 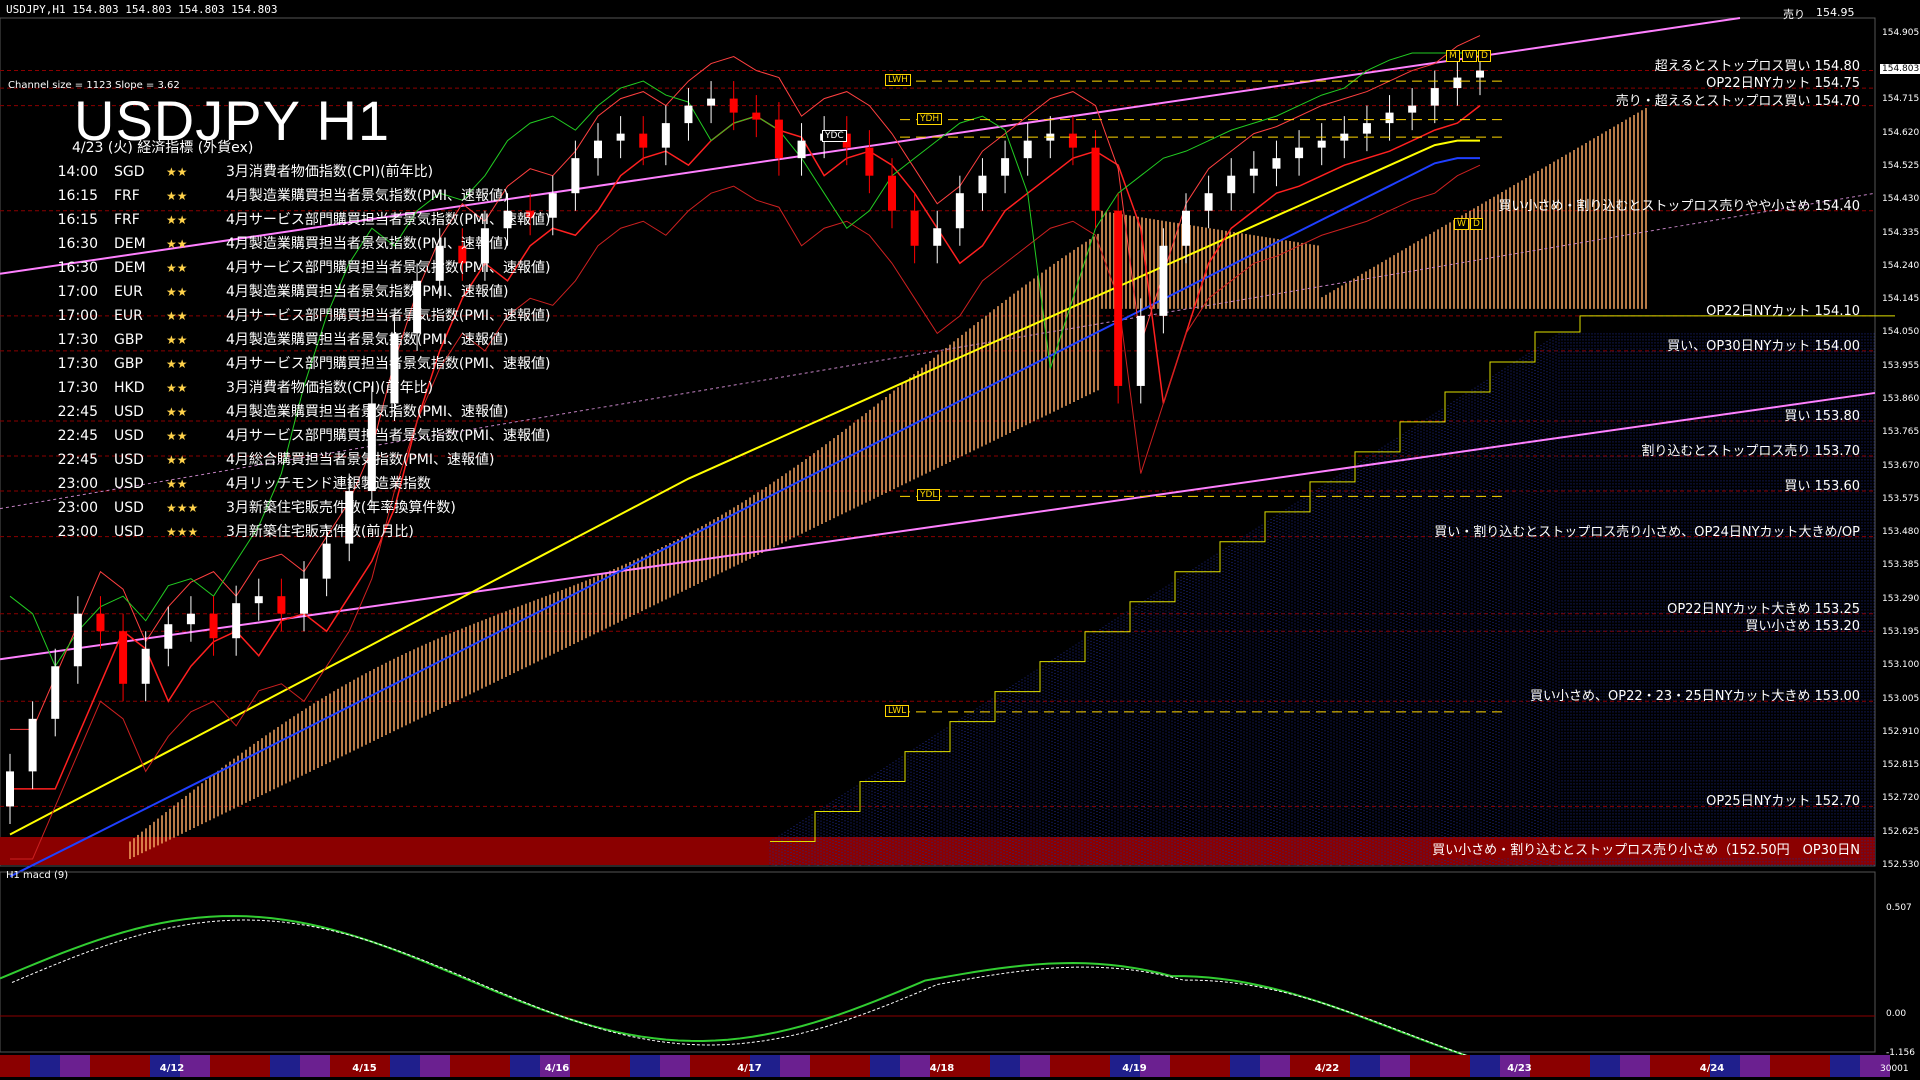 I want to click on event-row: 17:00 EUR ★★ 4月製造業購買担当者景気指数(PMI、速報値), so click(x=274, y=291).